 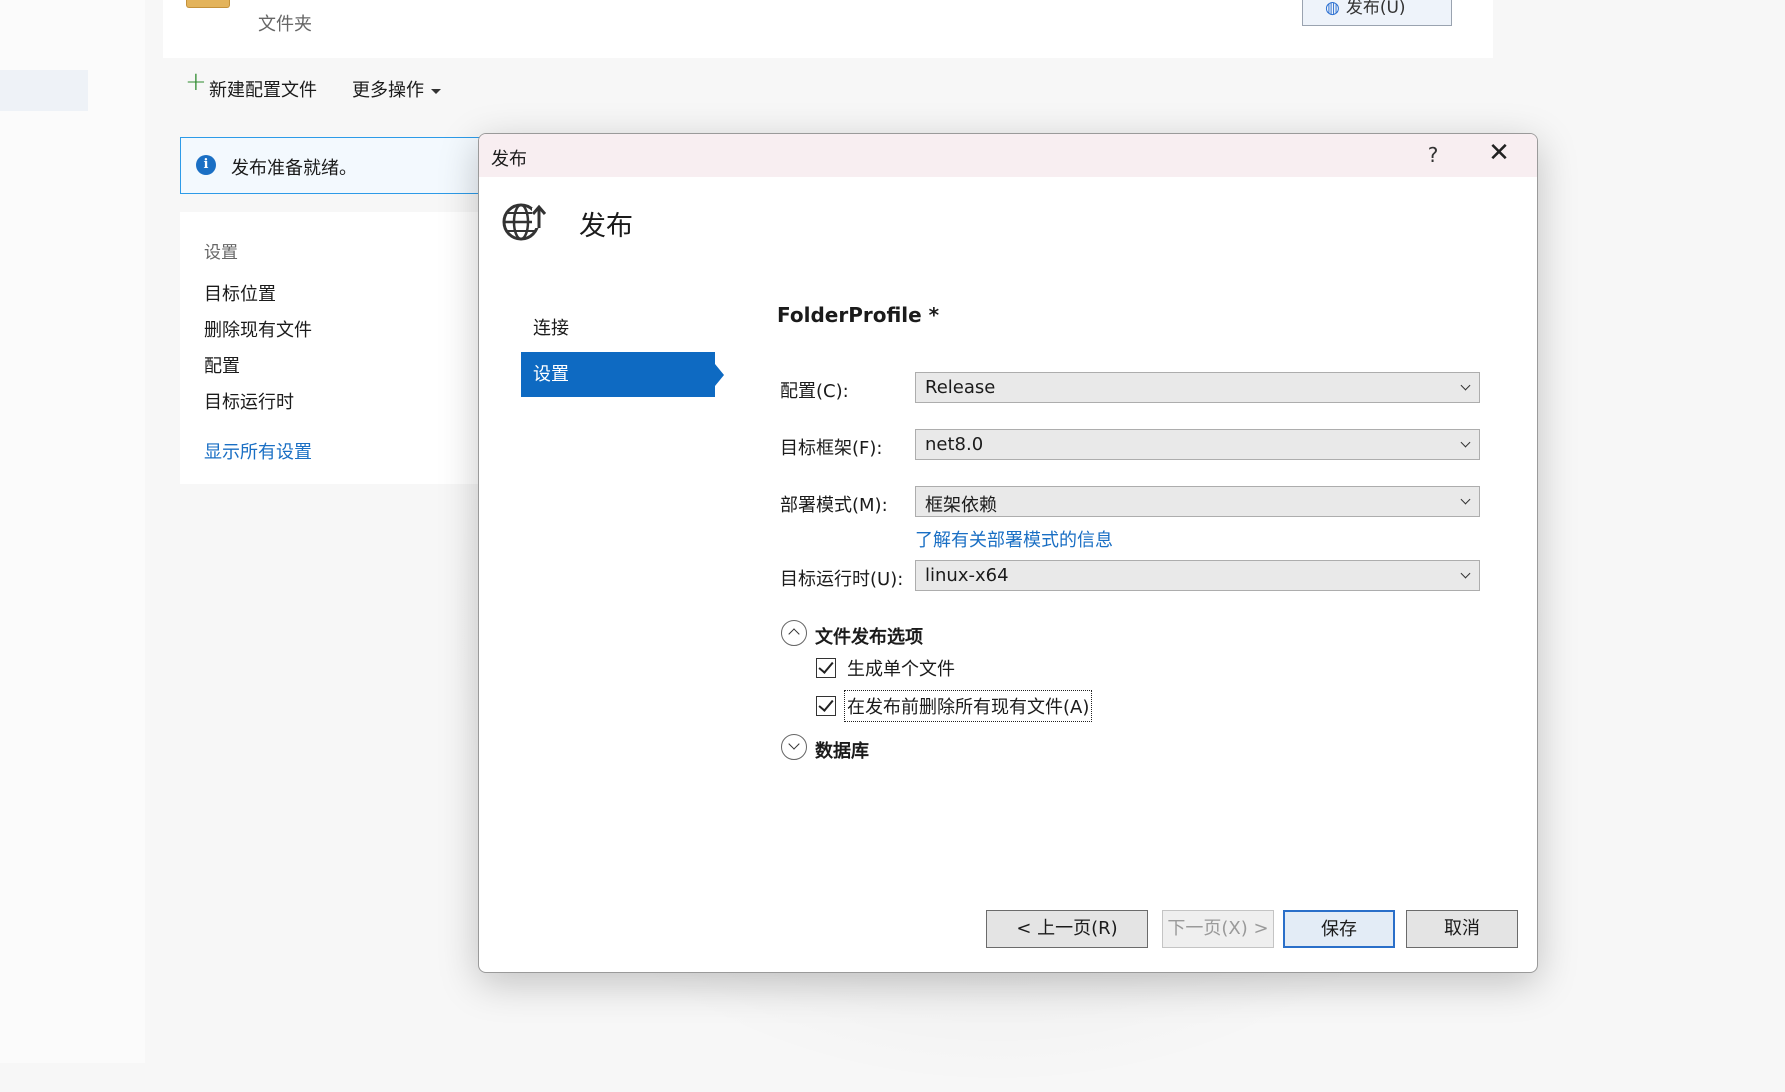 What do you see at coordinates (196, 82) in the screenshot?
I see `plus-icon: +` at bounding box center [196, 82].